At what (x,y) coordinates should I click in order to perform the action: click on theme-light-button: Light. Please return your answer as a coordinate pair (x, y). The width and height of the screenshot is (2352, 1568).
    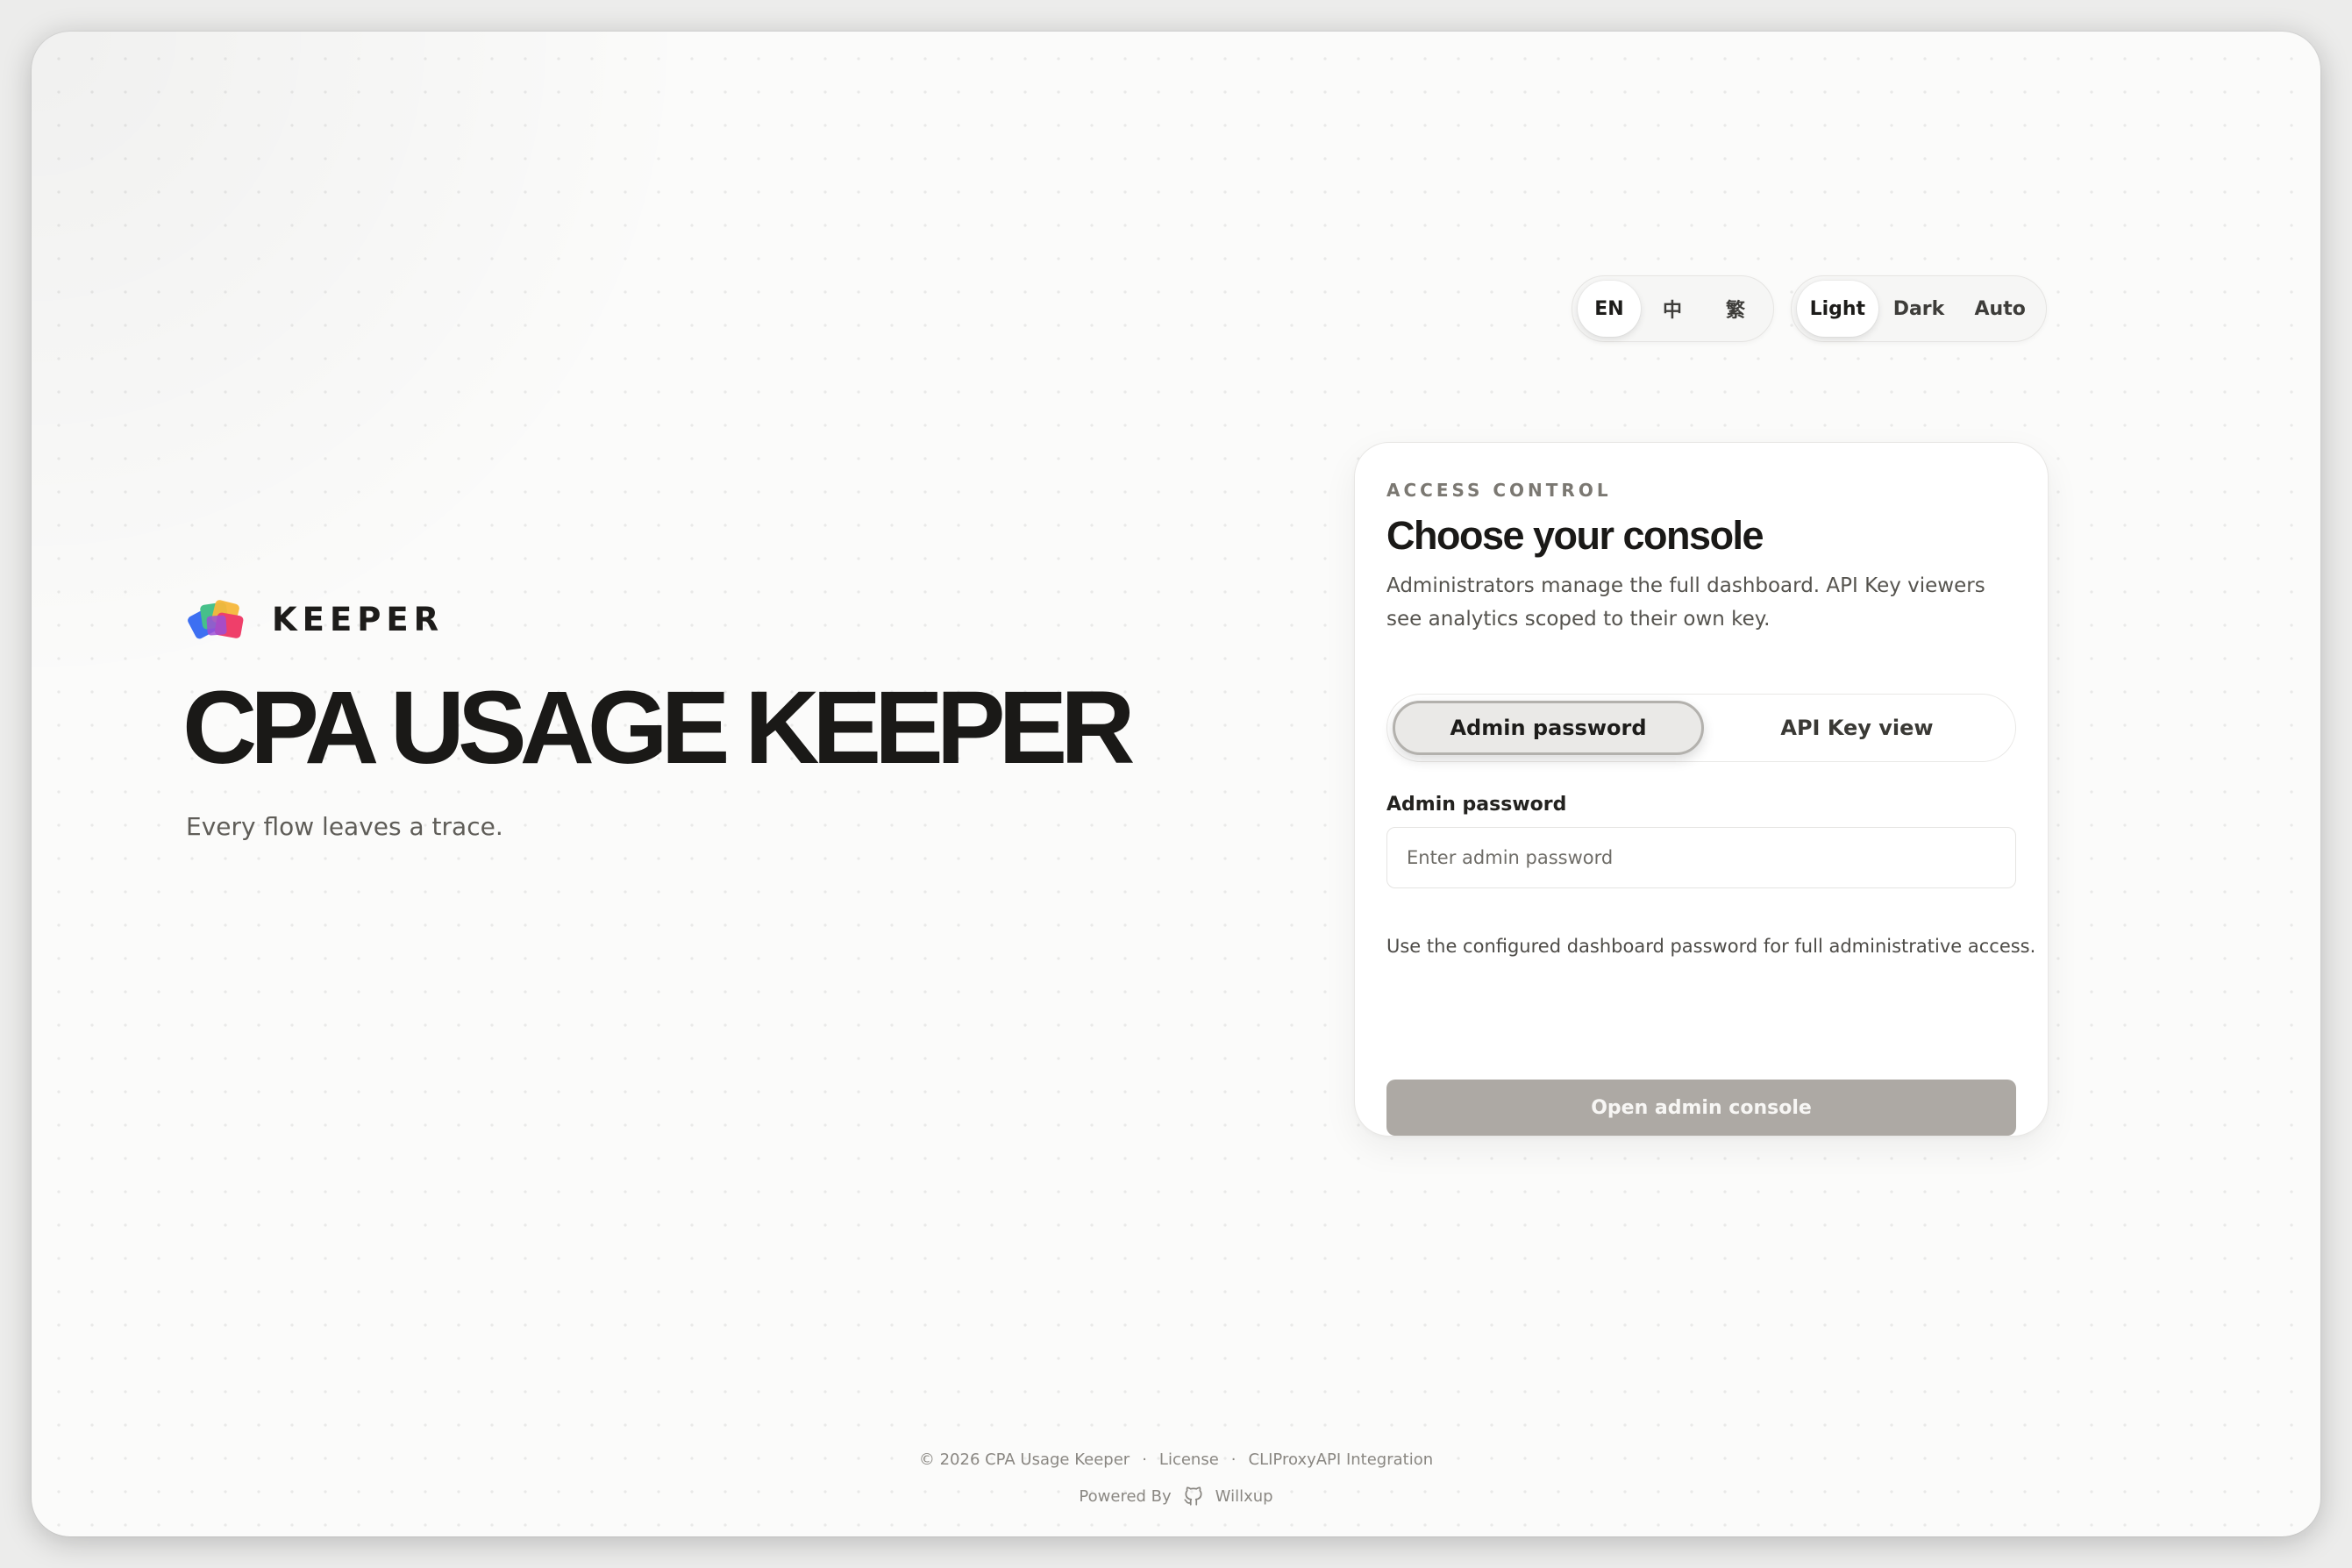
    Looking at the image, I should click on (1837, 309).